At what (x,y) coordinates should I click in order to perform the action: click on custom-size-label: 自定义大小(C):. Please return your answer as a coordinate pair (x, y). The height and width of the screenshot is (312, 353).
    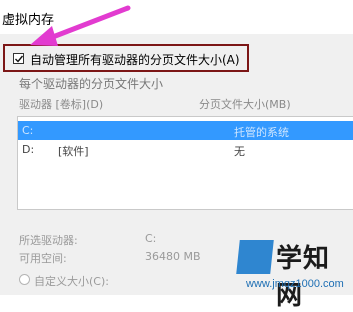
    Looking at the image, I should click on (71, 281).